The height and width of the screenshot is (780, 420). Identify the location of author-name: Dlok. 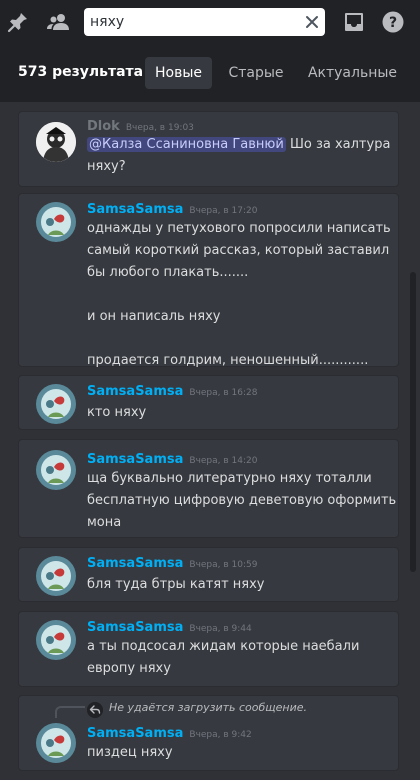
(103, 126).